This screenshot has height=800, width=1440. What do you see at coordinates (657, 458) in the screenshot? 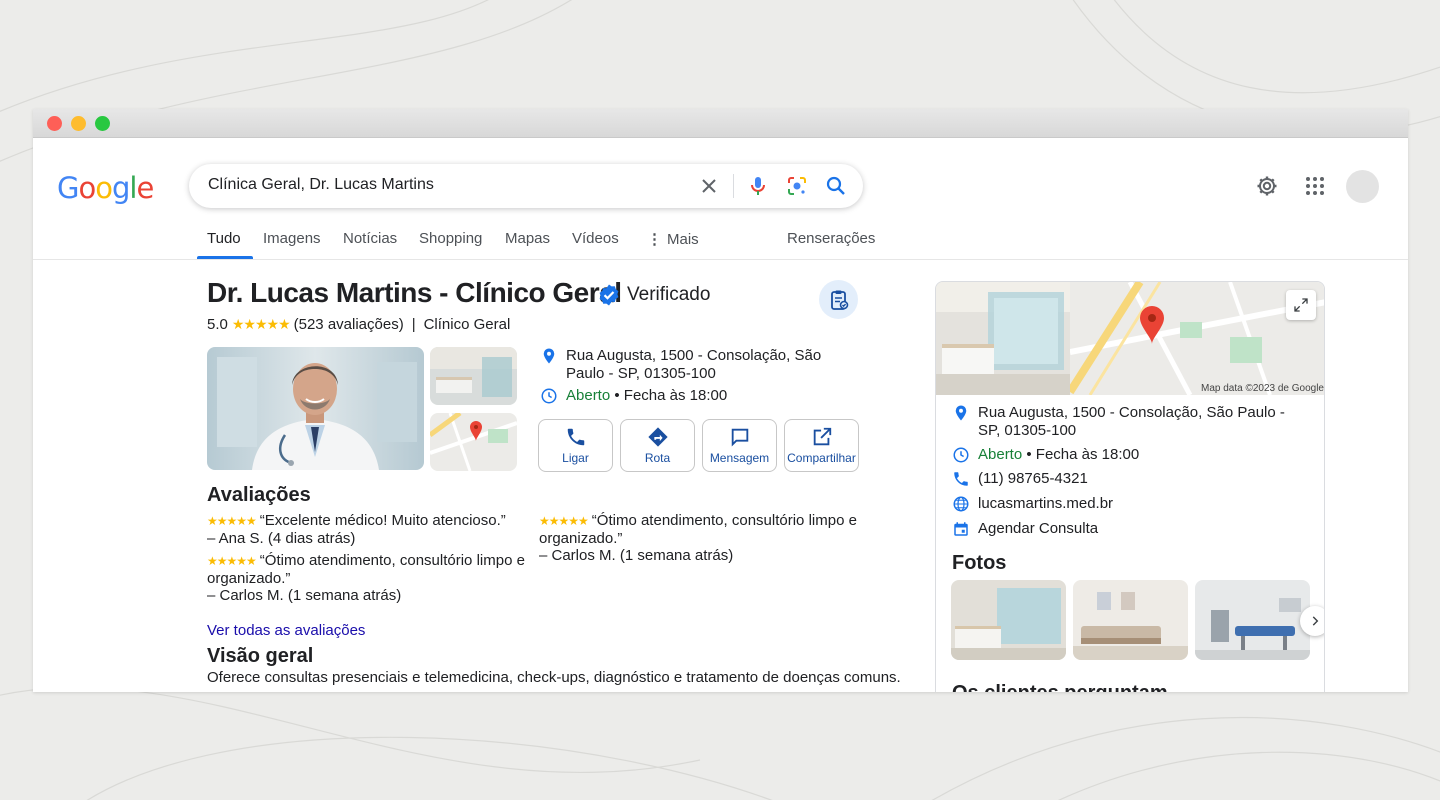
I see `directions-label: Rota` at bounding box center [657, 458].